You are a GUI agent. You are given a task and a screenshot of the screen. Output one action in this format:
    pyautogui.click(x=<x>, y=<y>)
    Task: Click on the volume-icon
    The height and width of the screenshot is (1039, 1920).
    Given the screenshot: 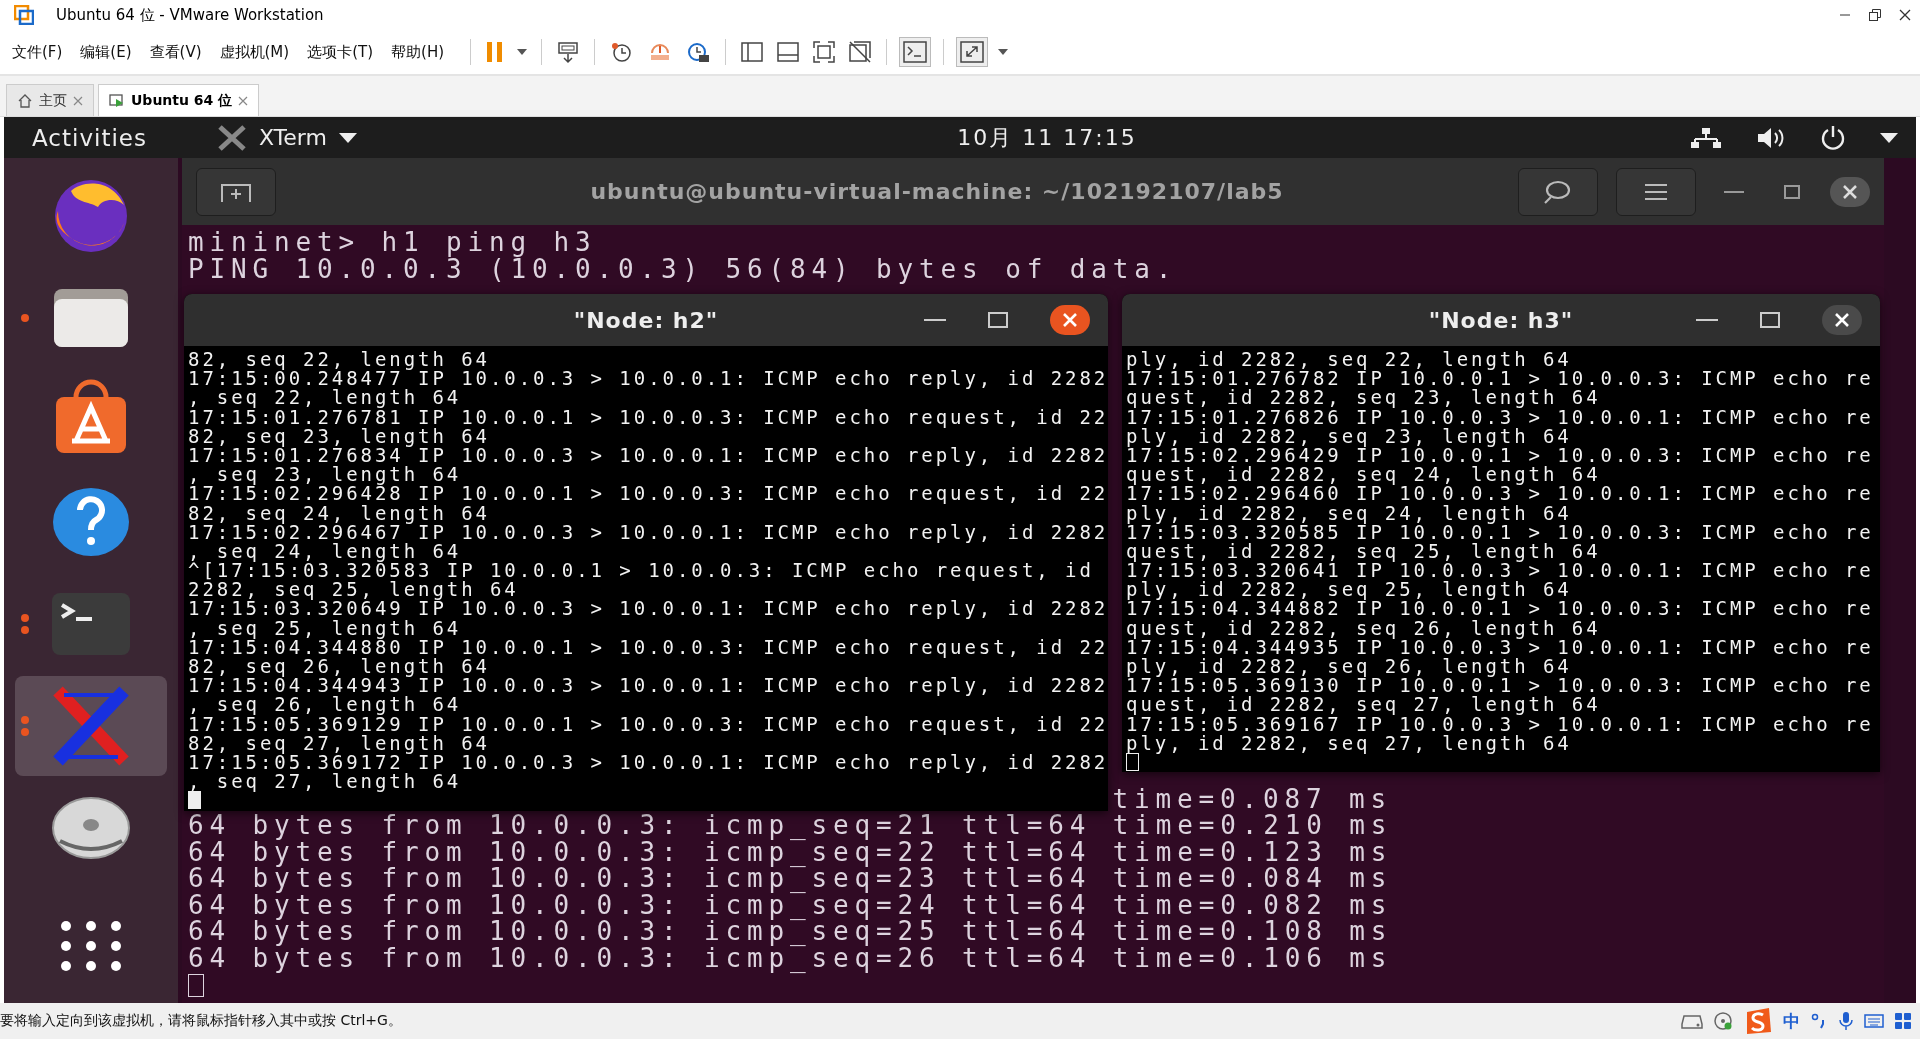 What is the action you would take?
    pyautogui.click(x=1771, y=137)
    